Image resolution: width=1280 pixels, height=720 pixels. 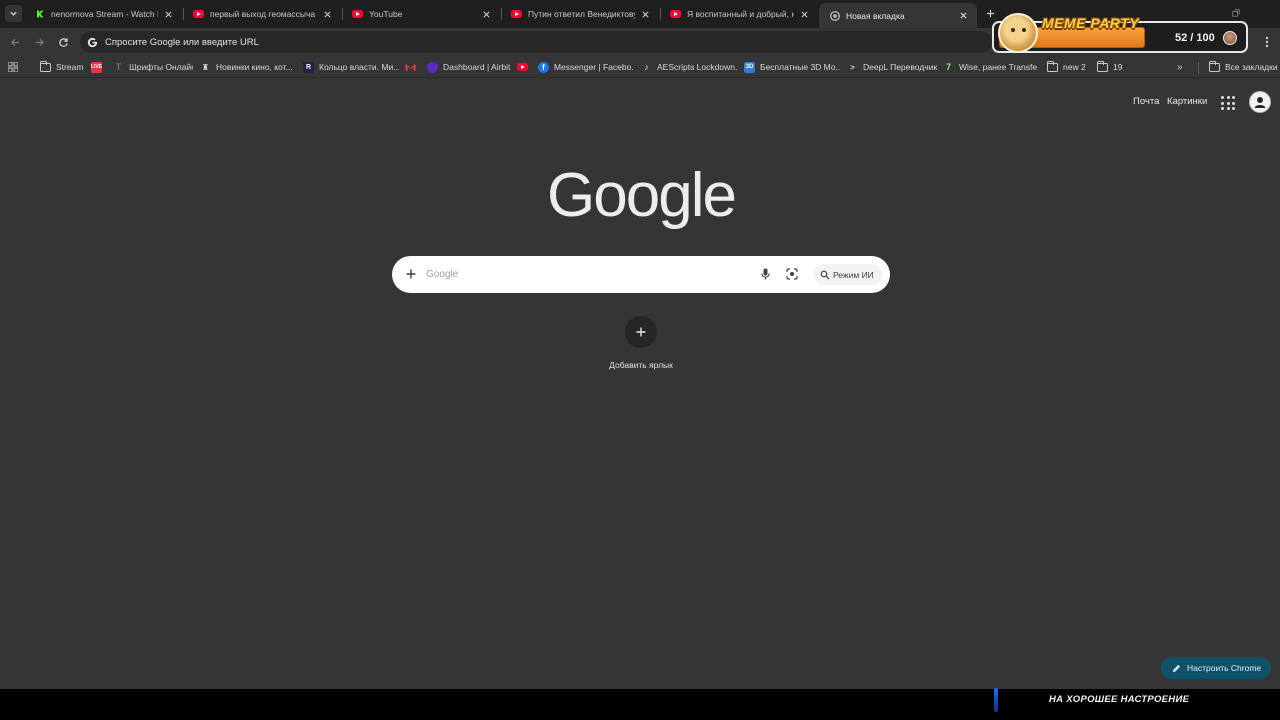 I want to click on more-vert-icon, so click(x=1267, y=42).